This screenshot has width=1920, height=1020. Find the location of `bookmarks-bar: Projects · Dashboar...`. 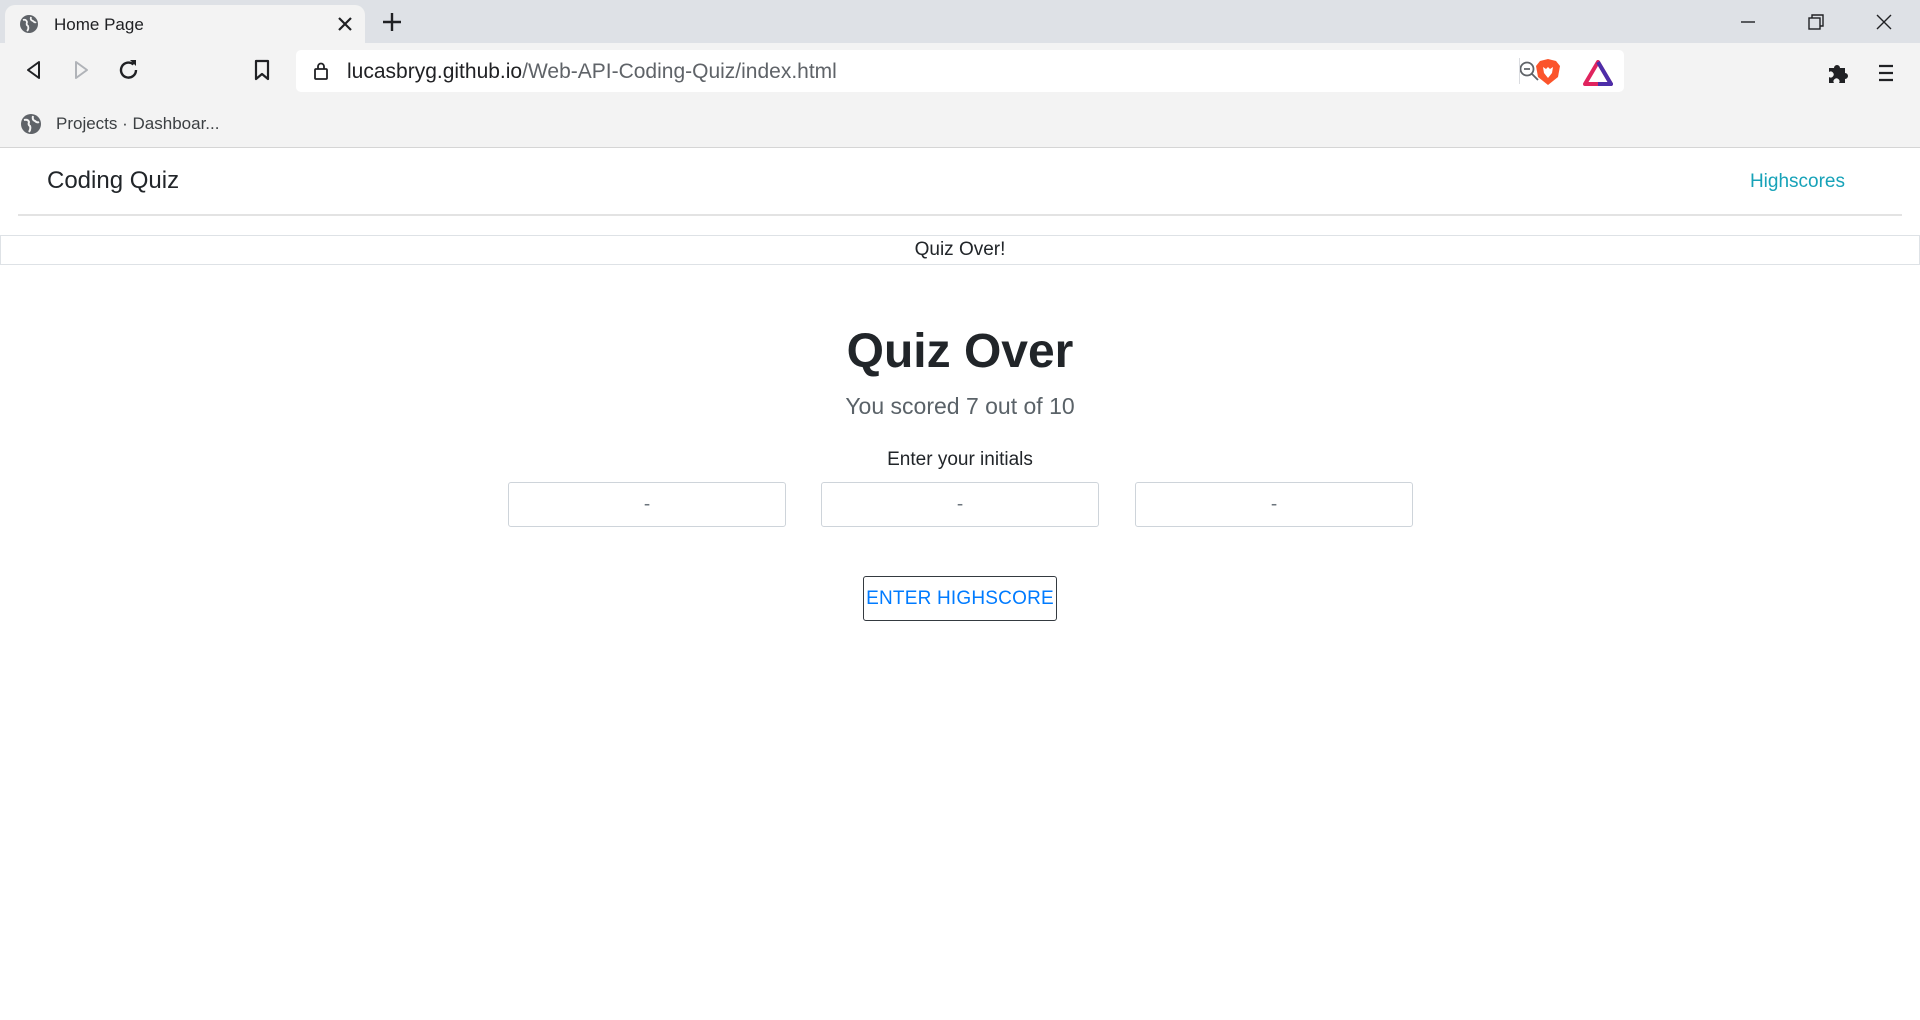

bookmarks-bar: Projects · Dashboar... is located at coordinates (960, 124).